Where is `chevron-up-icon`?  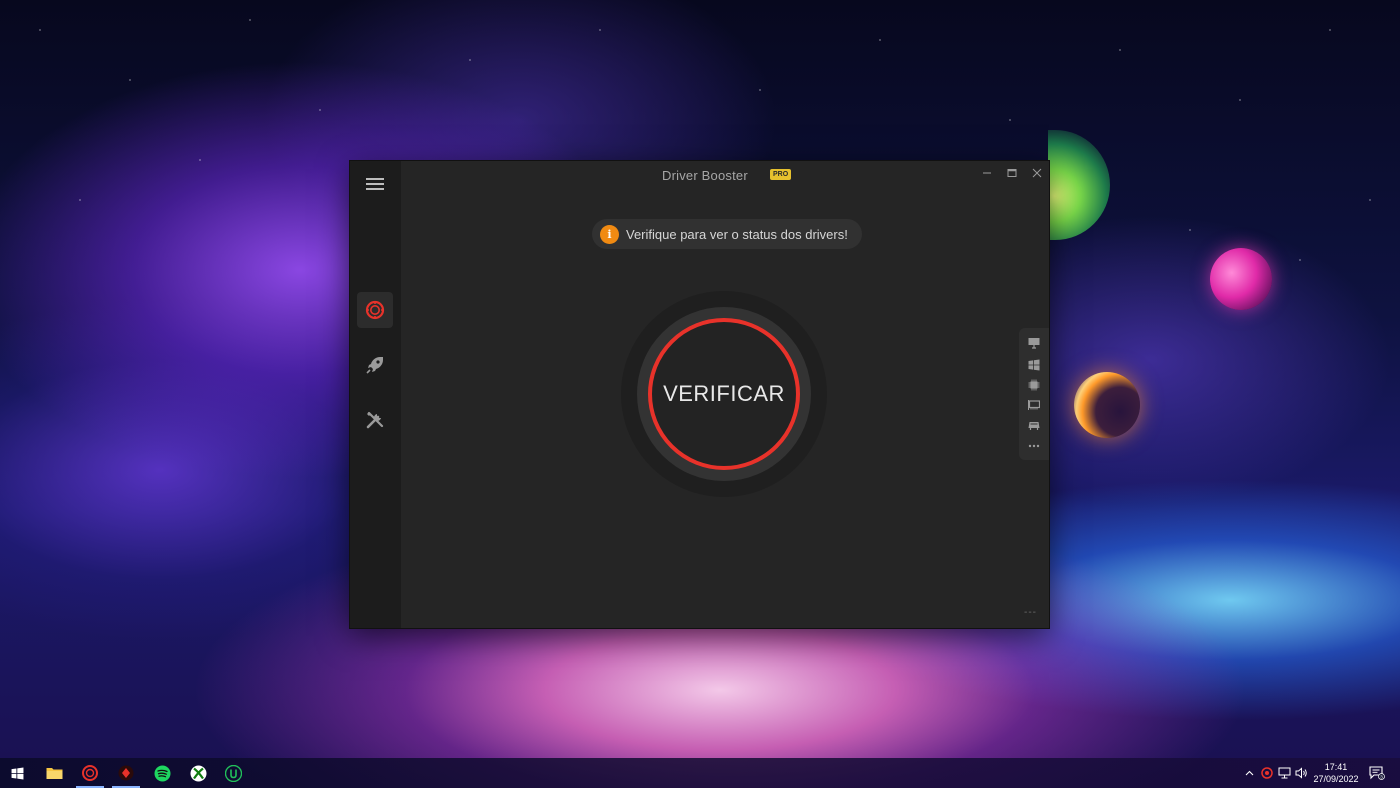
chevron-up-icon is located at coordinates (1249, 773).